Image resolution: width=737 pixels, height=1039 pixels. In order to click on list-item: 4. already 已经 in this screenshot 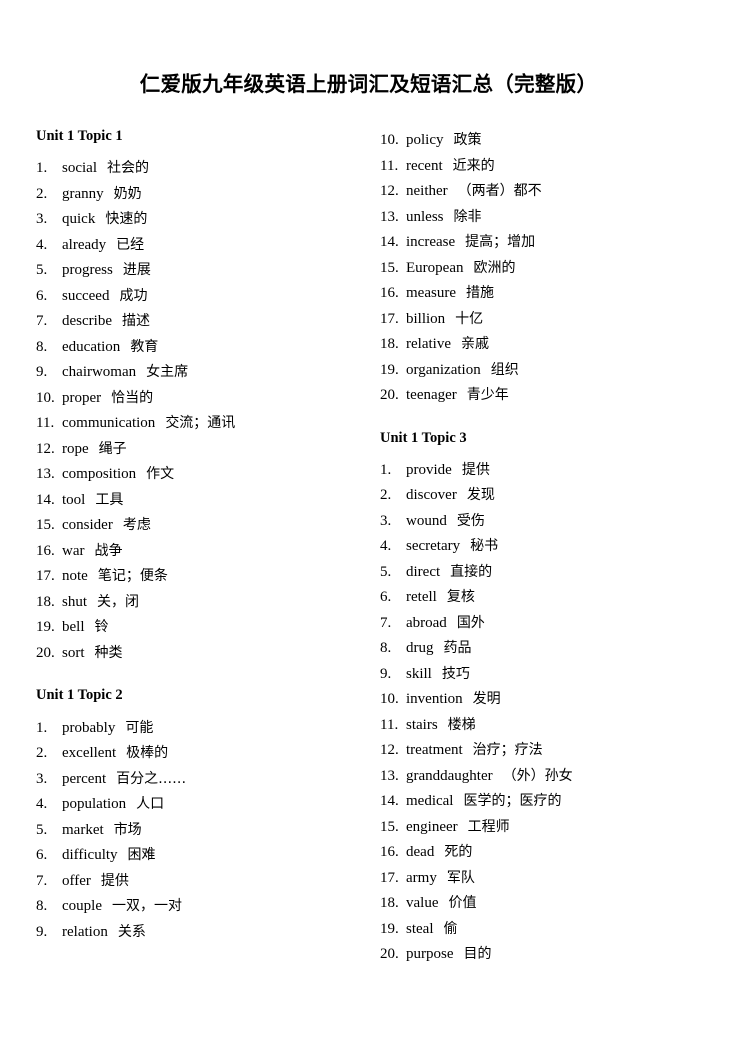, I will do `click(201, 246)`.